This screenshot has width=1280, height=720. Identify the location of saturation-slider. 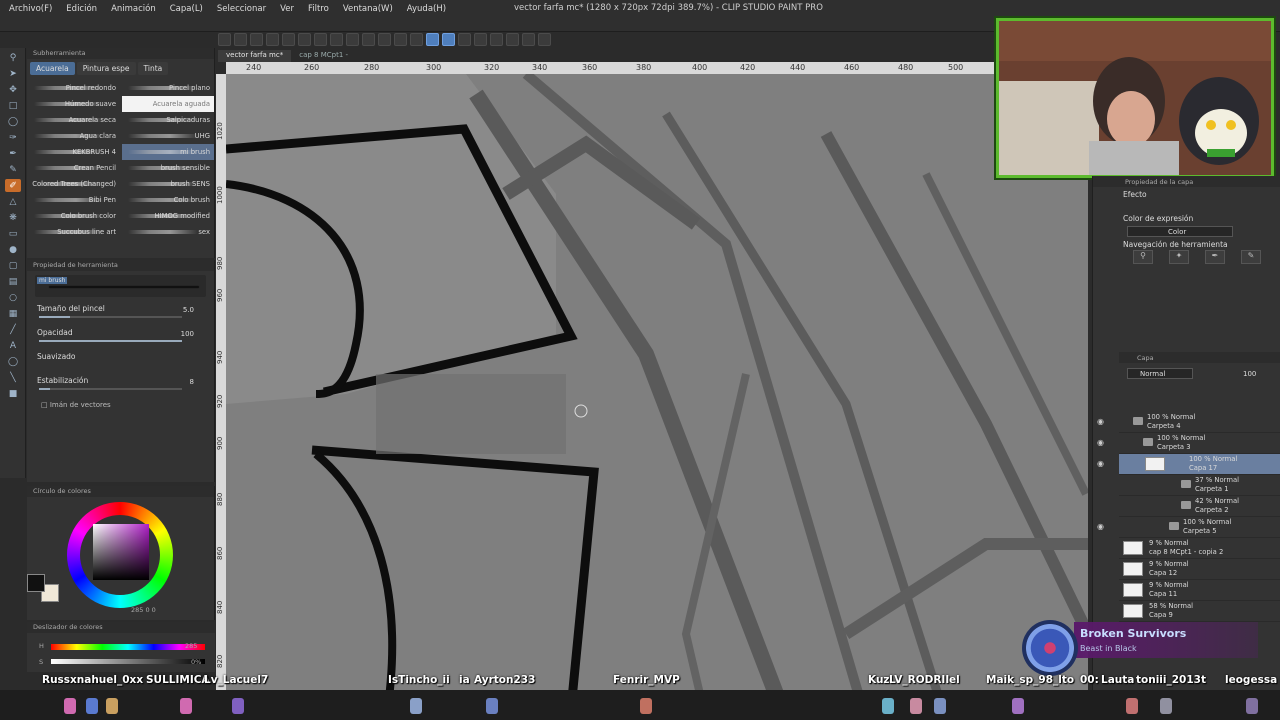
(128, 661).